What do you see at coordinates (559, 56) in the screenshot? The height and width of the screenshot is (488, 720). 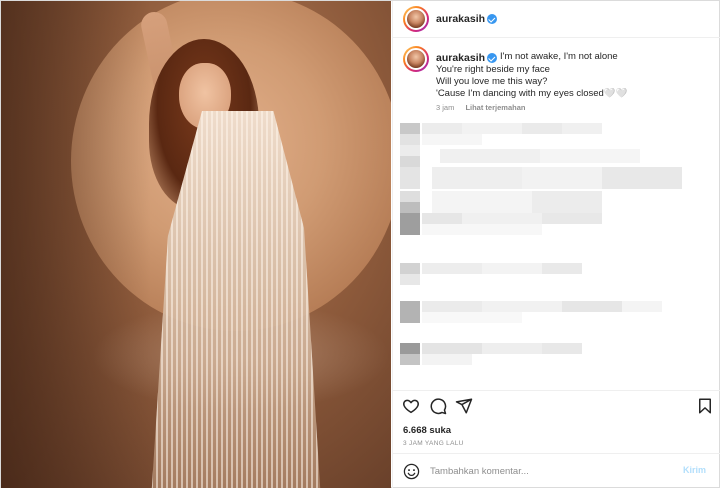 I see `caption-line-1: I'm not awake, I'm not alone` at bounding box center [559, 56].